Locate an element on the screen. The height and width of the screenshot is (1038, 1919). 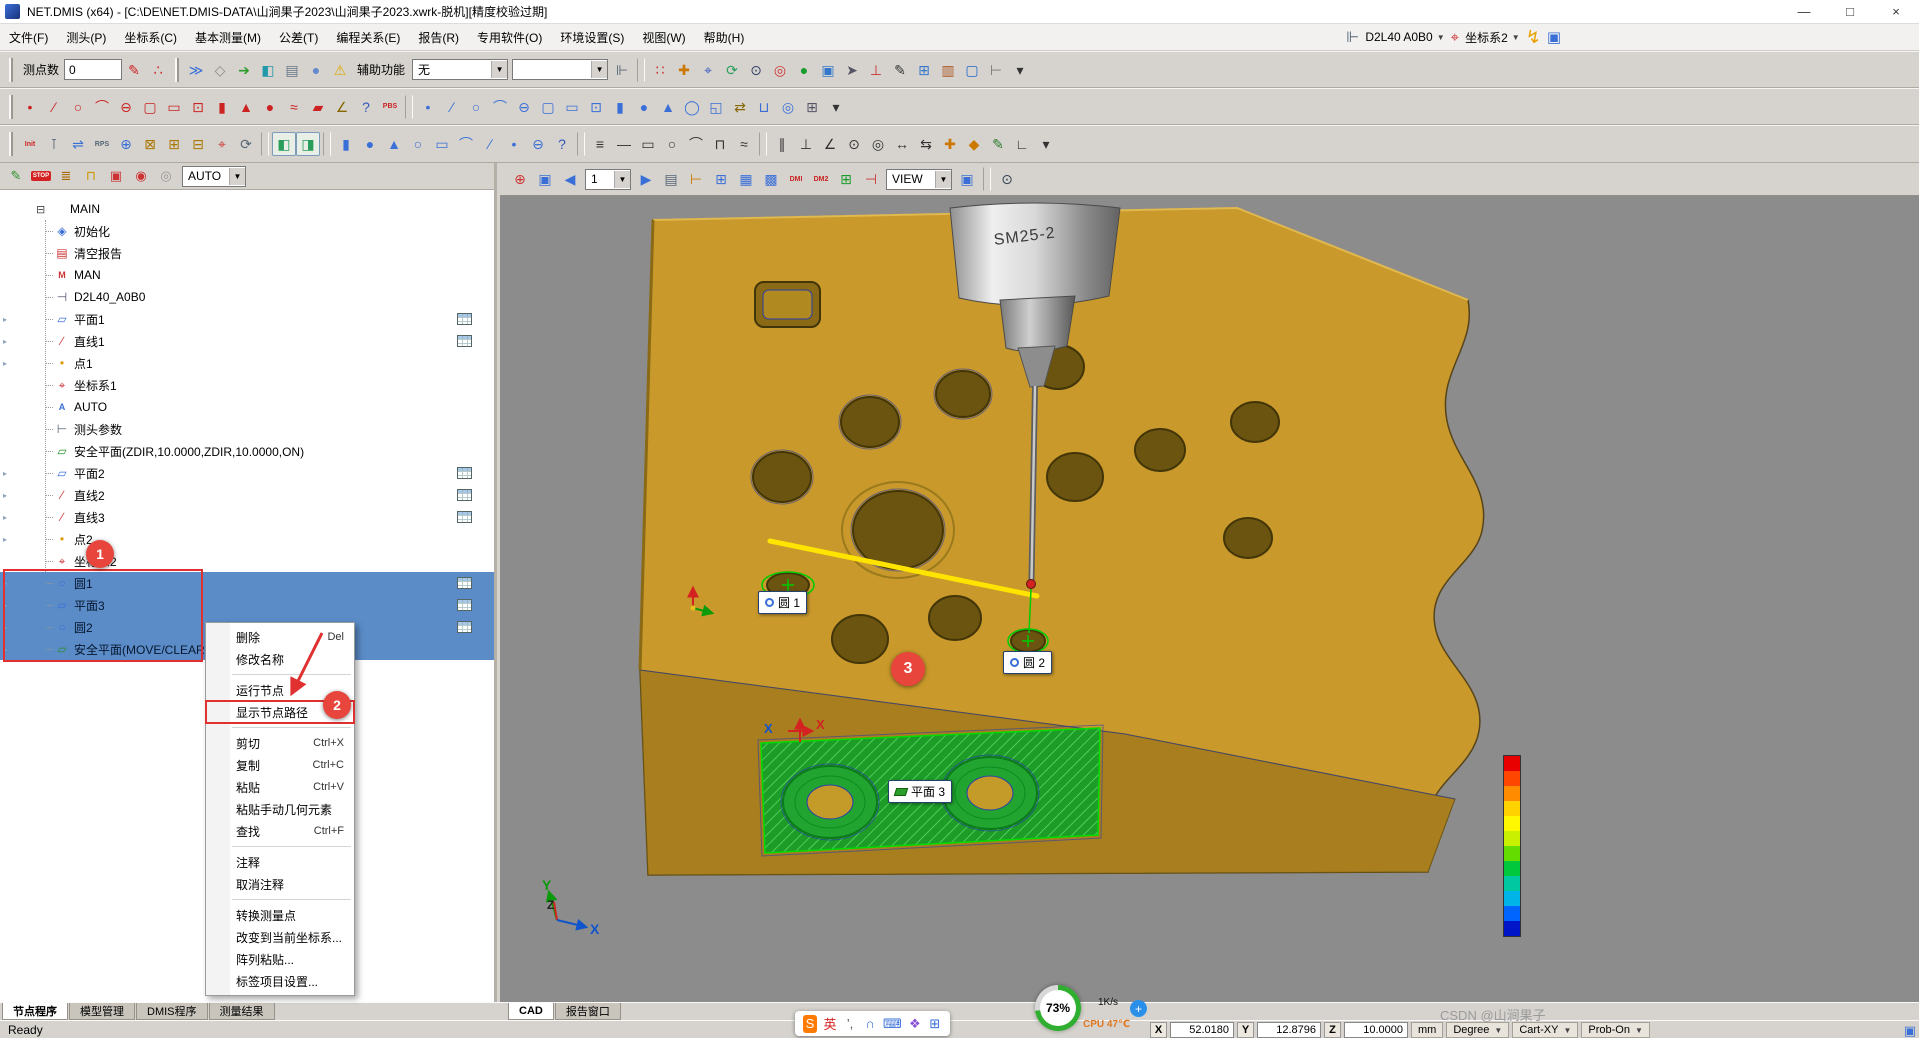
curve-2d-icon: ≈ is located at coordinates (744, 144).